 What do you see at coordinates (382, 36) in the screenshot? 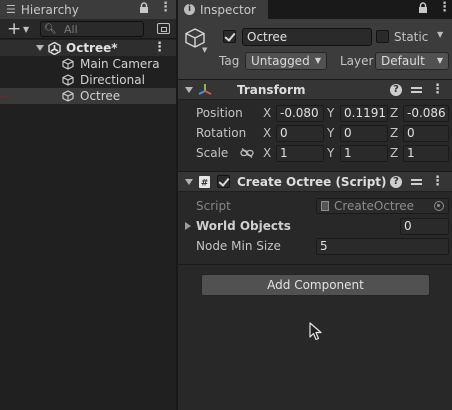
I see `static-checkbox` at bounding box center [382, 36].